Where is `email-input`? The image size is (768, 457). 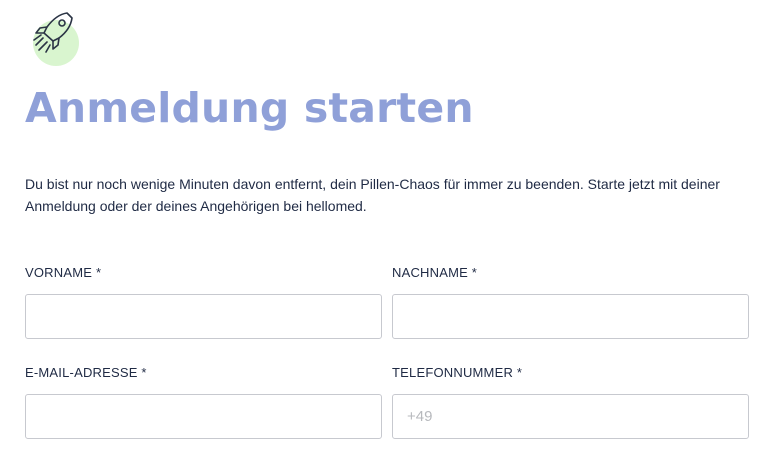 email-input is located at coordinates (203, 416).